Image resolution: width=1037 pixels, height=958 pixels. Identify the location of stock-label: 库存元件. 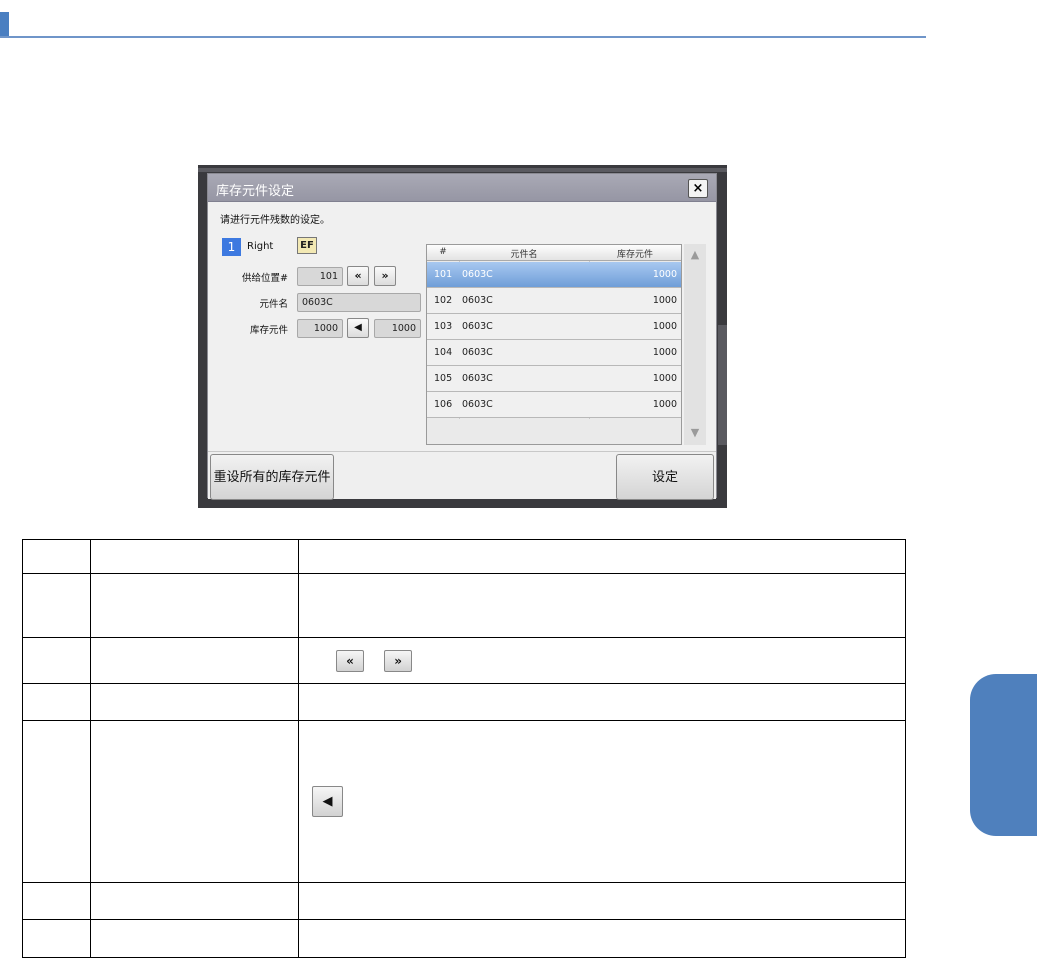
(268, 330).